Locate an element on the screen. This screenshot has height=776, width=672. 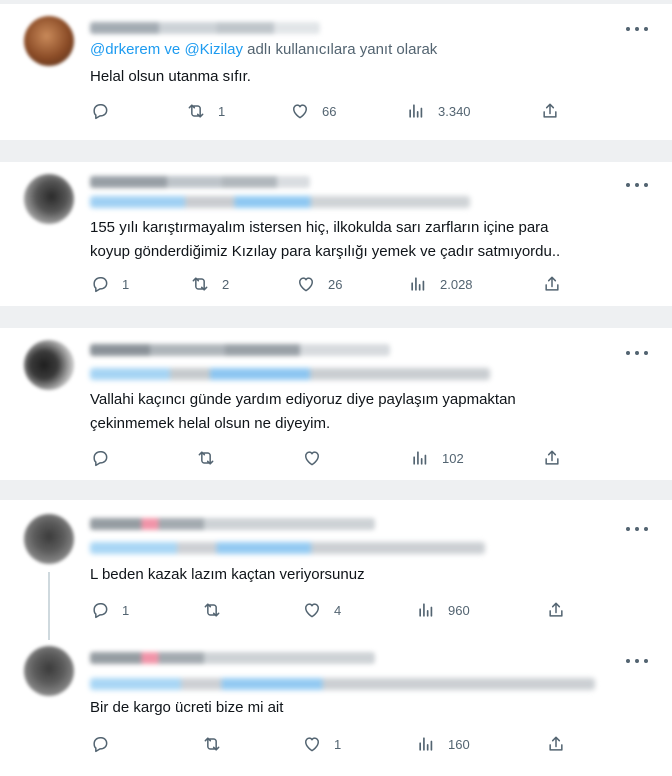
like-count: 1 is located at coordinates (338, 744).